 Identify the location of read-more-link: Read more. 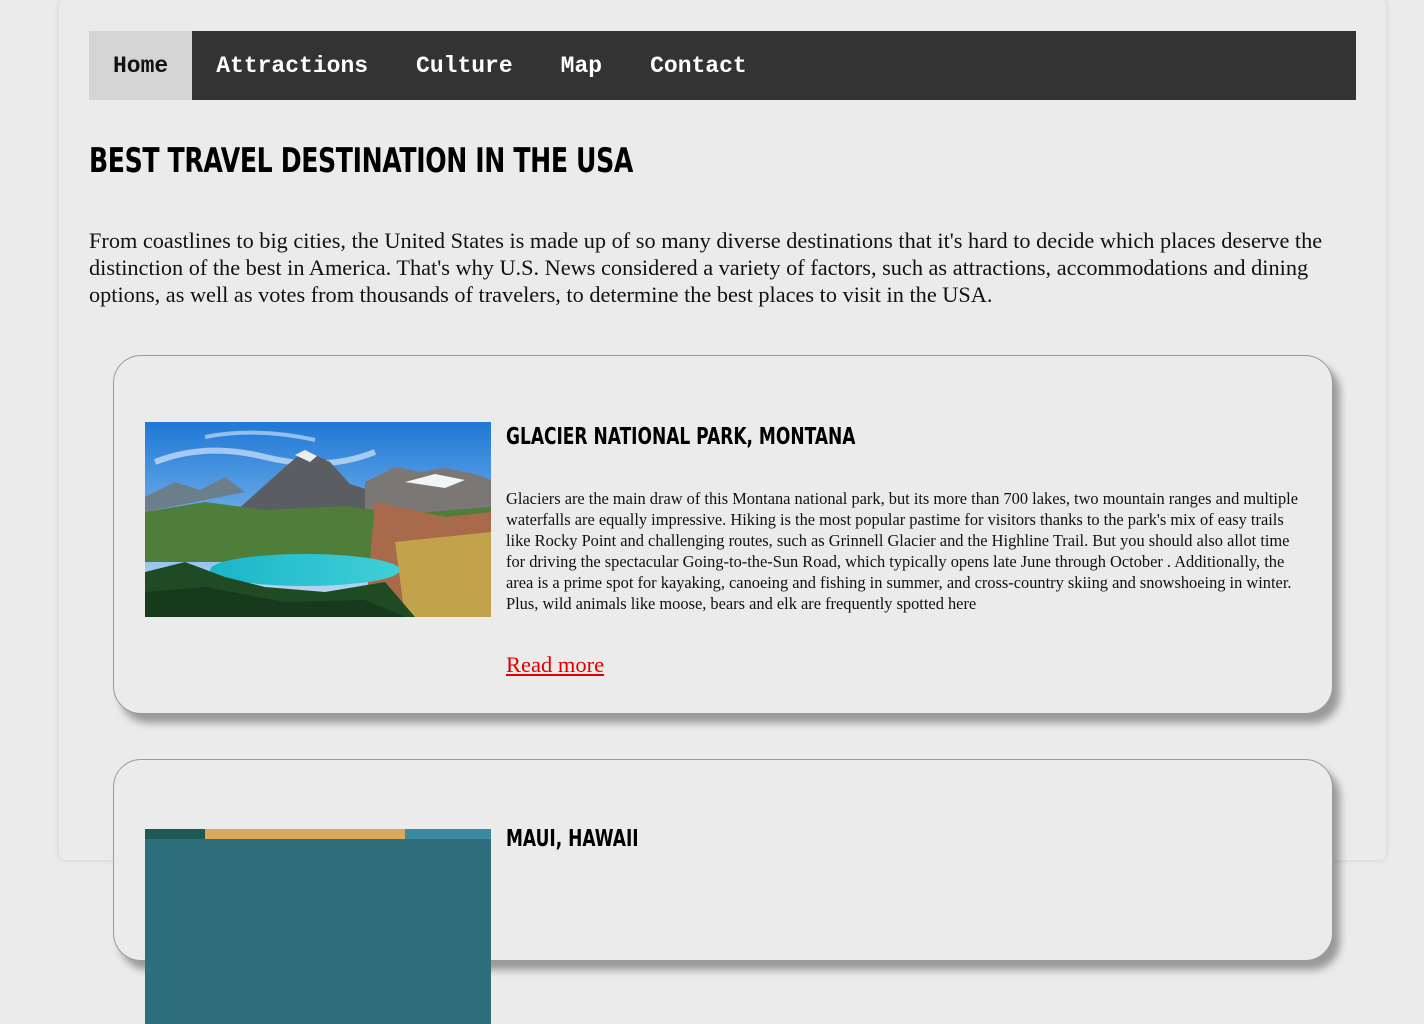
(555, 665).